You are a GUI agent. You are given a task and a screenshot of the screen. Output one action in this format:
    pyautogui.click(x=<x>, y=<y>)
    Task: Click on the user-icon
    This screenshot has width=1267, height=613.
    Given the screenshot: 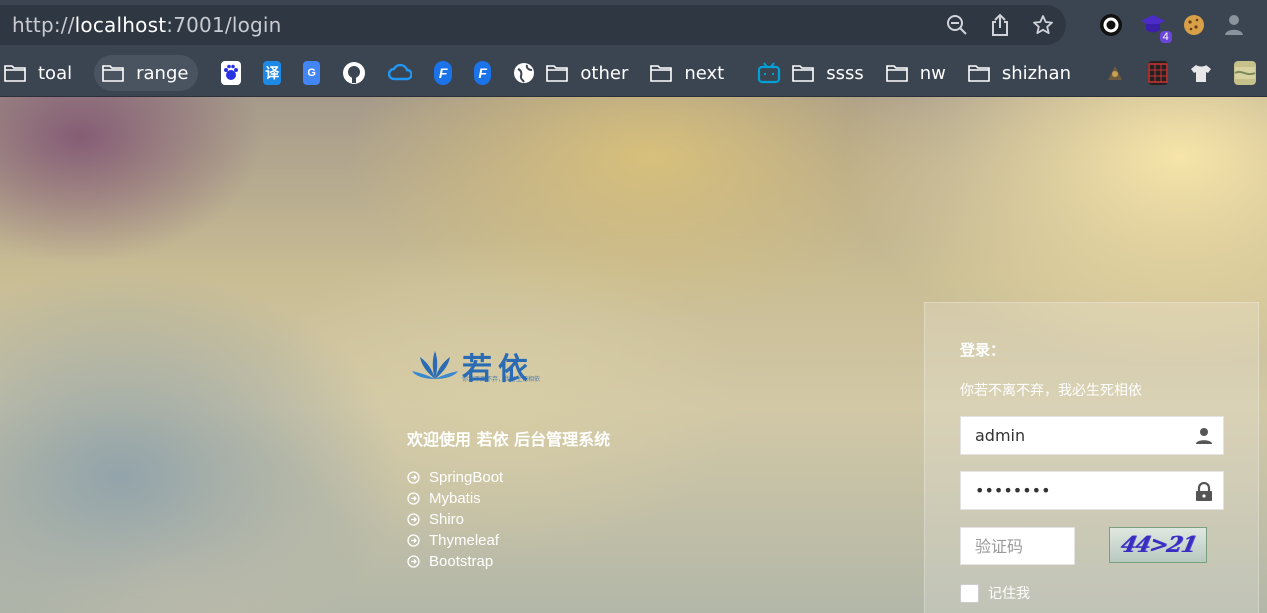 What is the action you would take?
    pyautogui.click(x=1204, y=436)
    